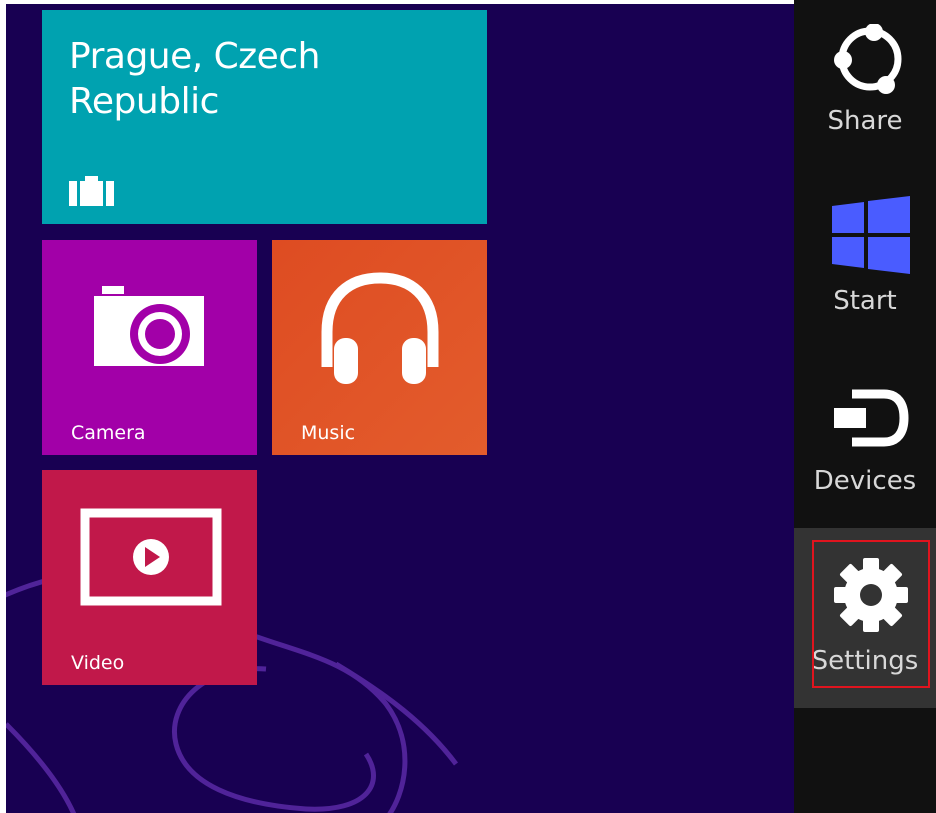 The width and height of the screenshot is (936, 813). I want to click on gear-icon, so click(871, 595).